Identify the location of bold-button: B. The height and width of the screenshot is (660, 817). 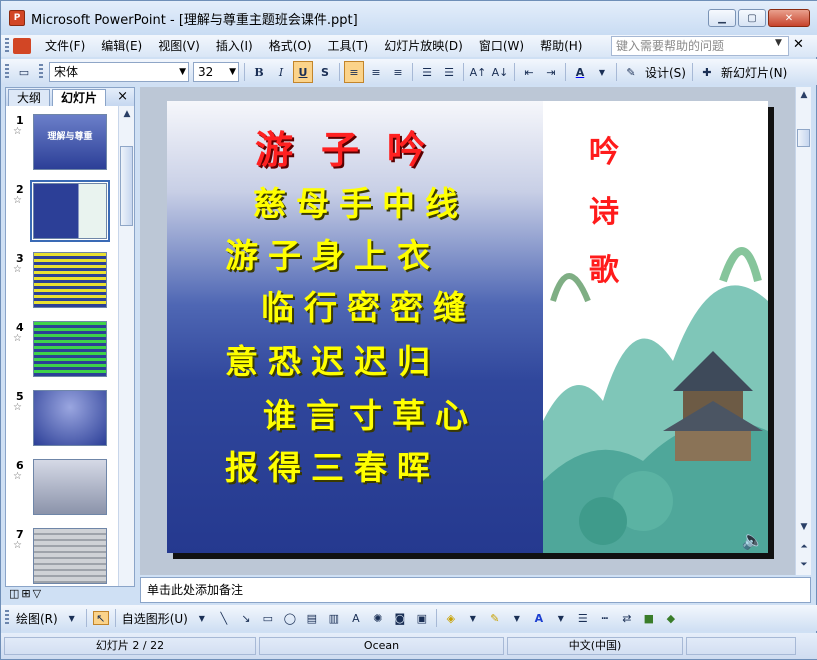
(259, 72).